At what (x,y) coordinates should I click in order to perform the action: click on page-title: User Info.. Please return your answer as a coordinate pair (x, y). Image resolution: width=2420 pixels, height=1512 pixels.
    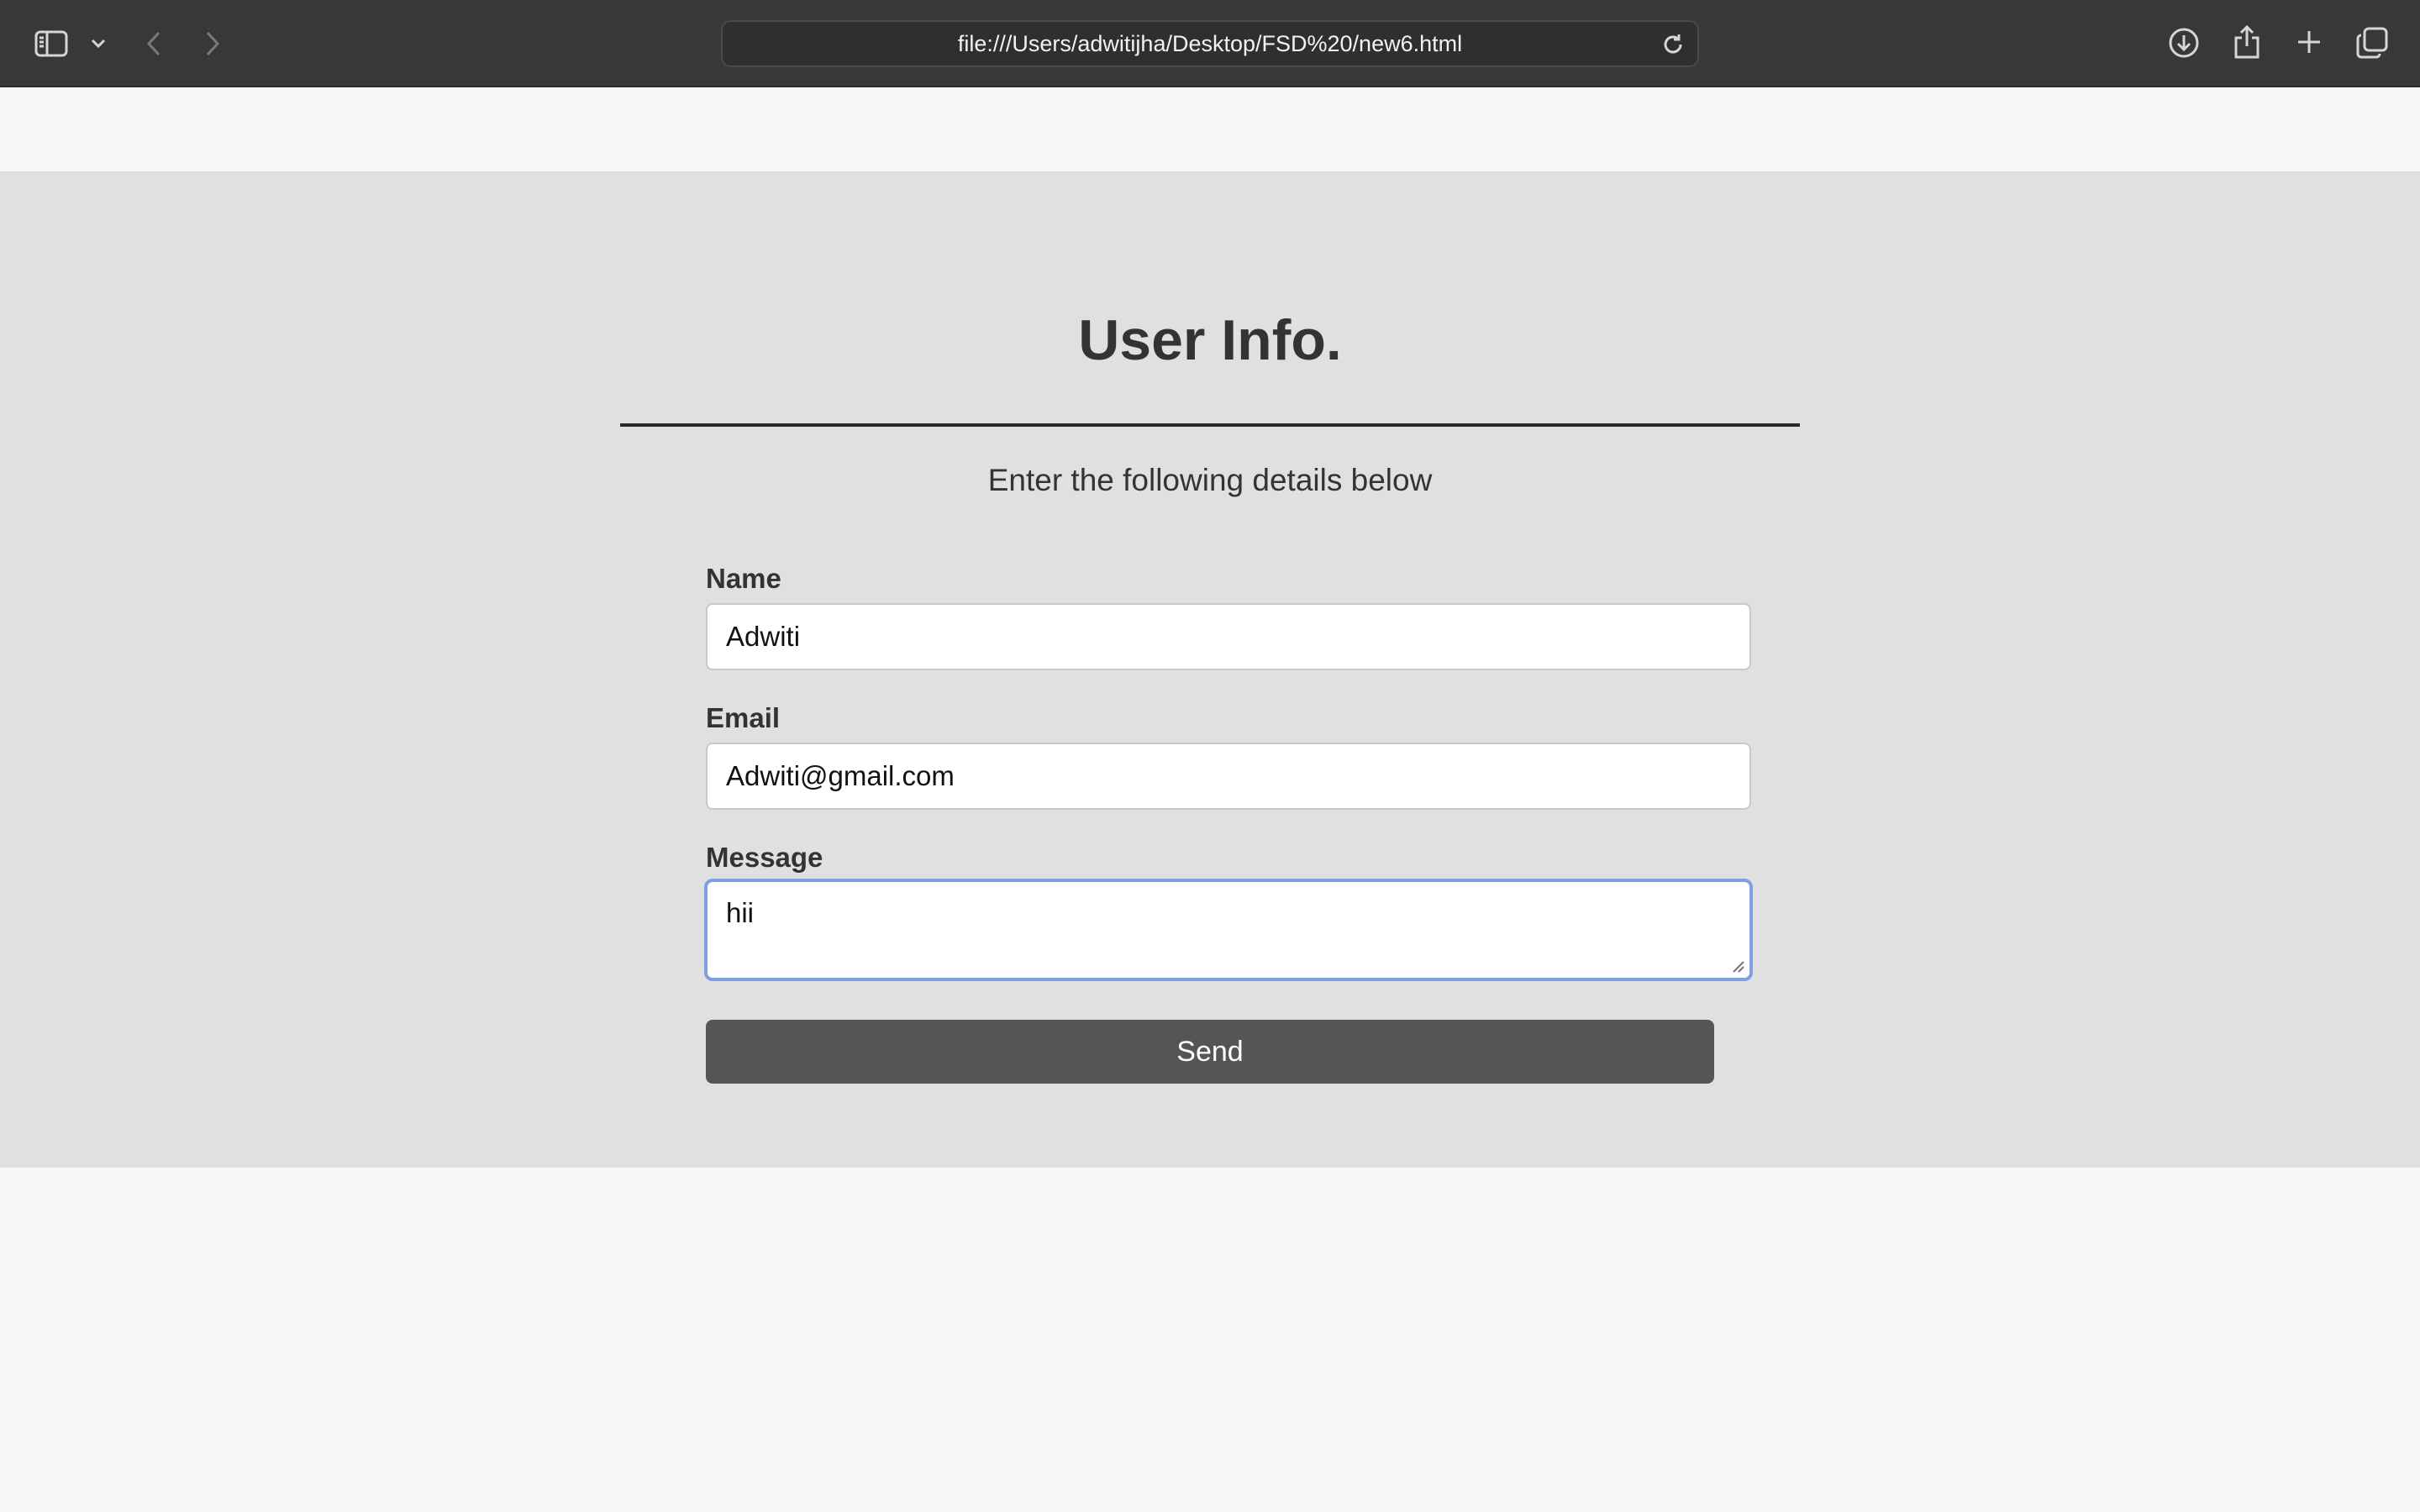
    Looking at the image, I should click on (1210, 340).